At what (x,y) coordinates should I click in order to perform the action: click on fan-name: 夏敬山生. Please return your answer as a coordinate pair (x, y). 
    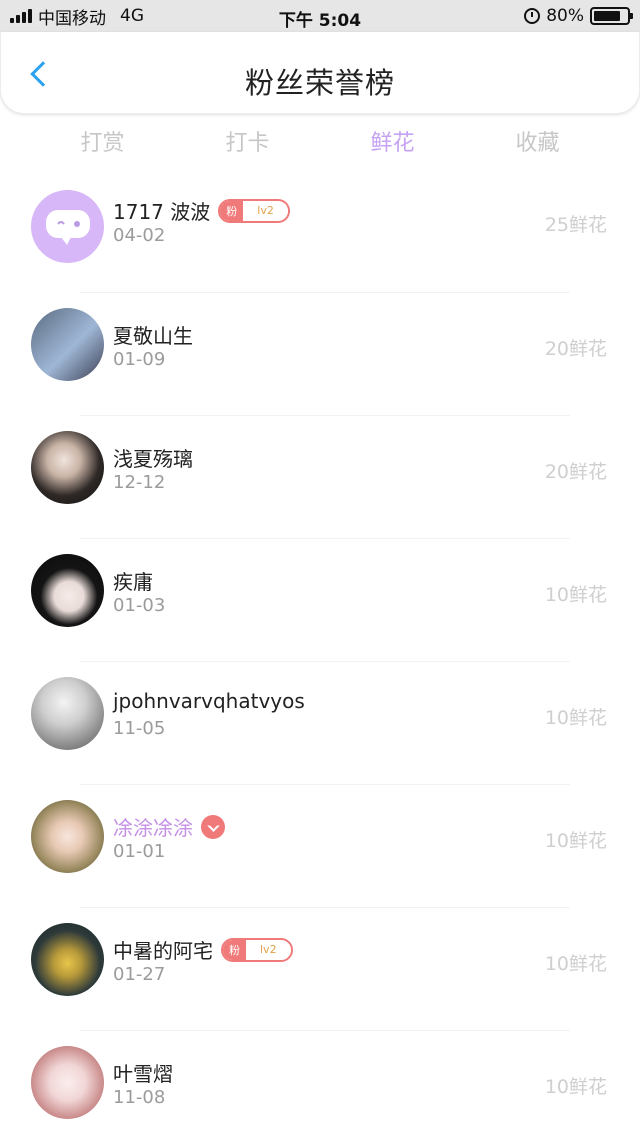
    Looking at the image, I should click on (153, 334).